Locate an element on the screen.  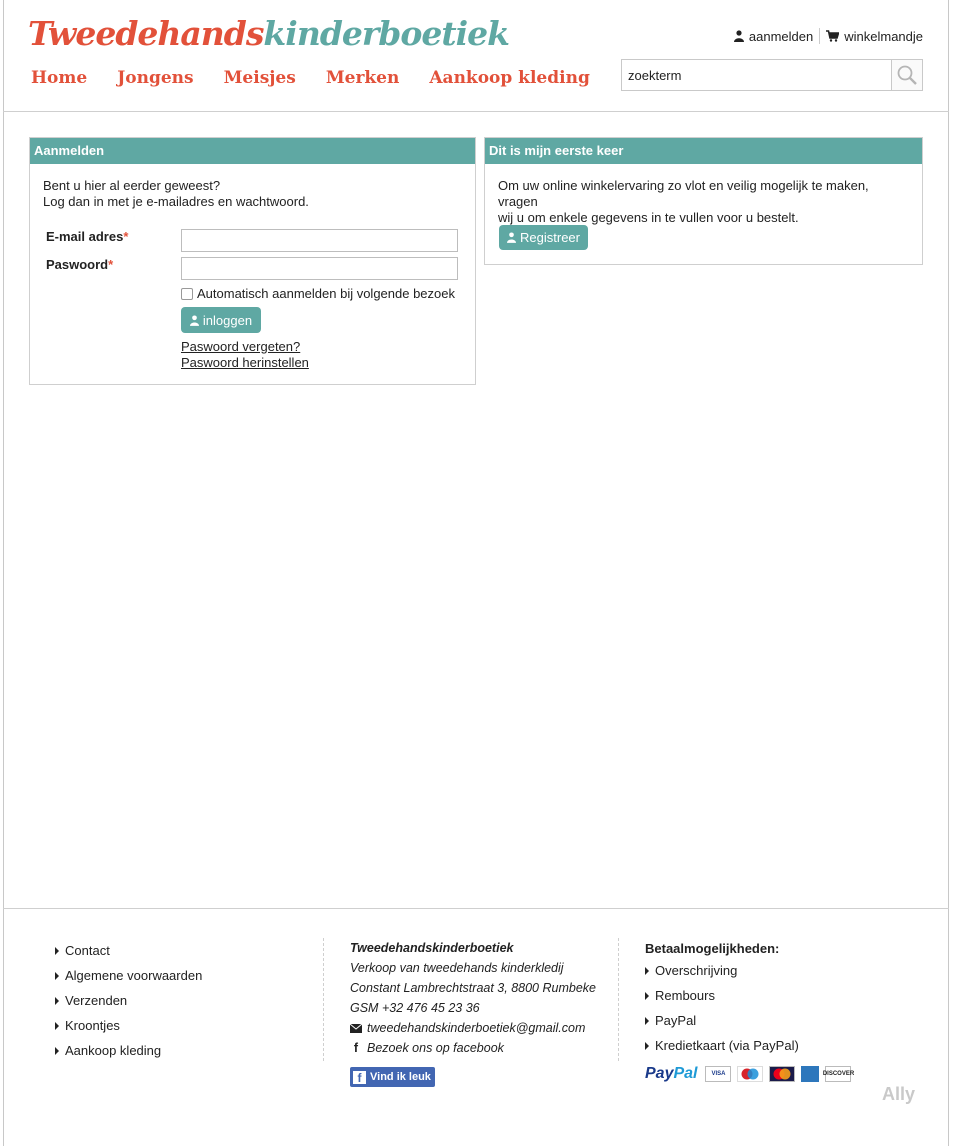
password-label: Paswoord* is located at coordinates (79, 264).